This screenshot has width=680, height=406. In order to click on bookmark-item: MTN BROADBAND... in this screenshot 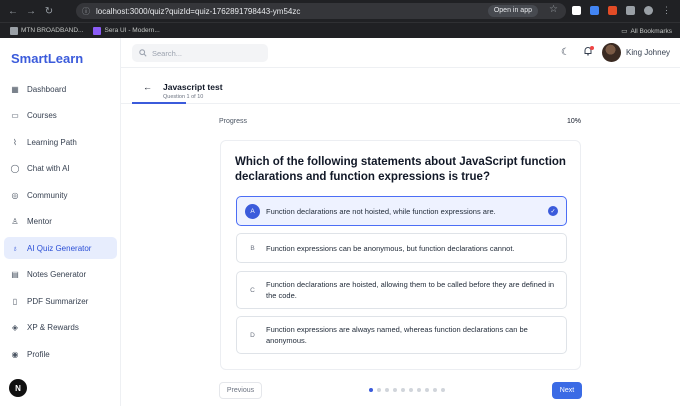, I will do `click(47, 30)`.